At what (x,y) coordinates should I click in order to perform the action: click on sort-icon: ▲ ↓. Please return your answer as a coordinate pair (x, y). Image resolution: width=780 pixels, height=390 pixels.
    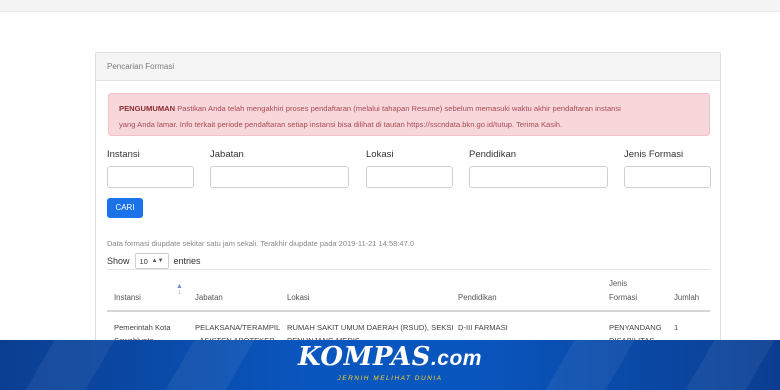
    Looking at the image, I should click on (179, 289).